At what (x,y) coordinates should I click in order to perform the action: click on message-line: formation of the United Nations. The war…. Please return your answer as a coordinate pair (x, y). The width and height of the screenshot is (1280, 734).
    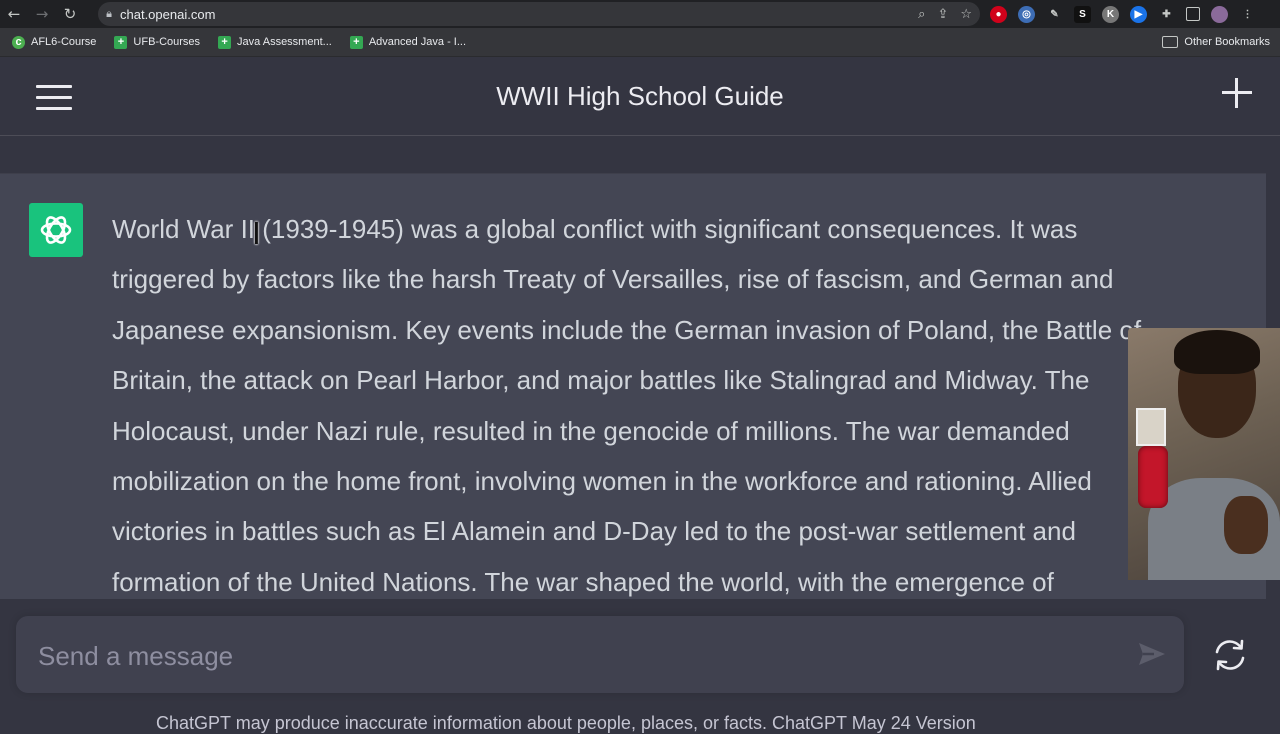
    Looking at the image, I should click on (583, 581).